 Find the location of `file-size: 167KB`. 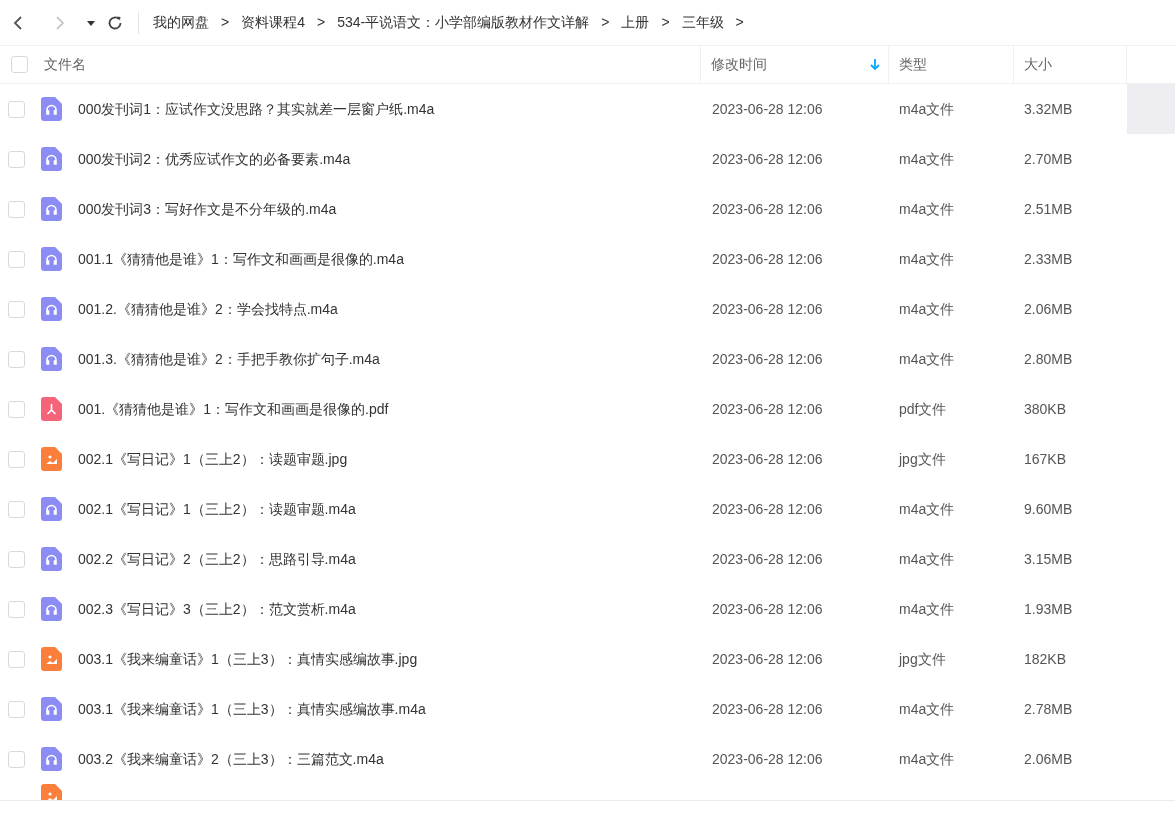

file-size: 167KB is located at coordinates (1045, 459).